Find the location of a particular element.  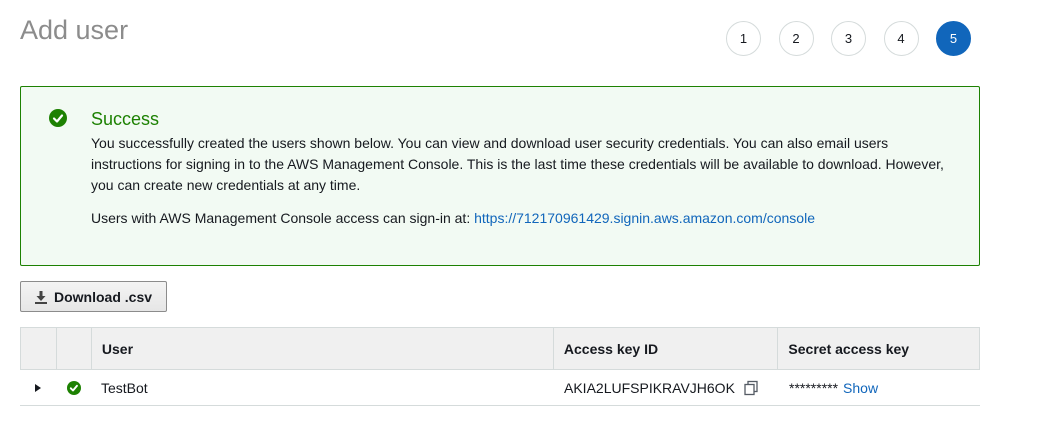

step-1: 1 is located at coordinates (743, 38).